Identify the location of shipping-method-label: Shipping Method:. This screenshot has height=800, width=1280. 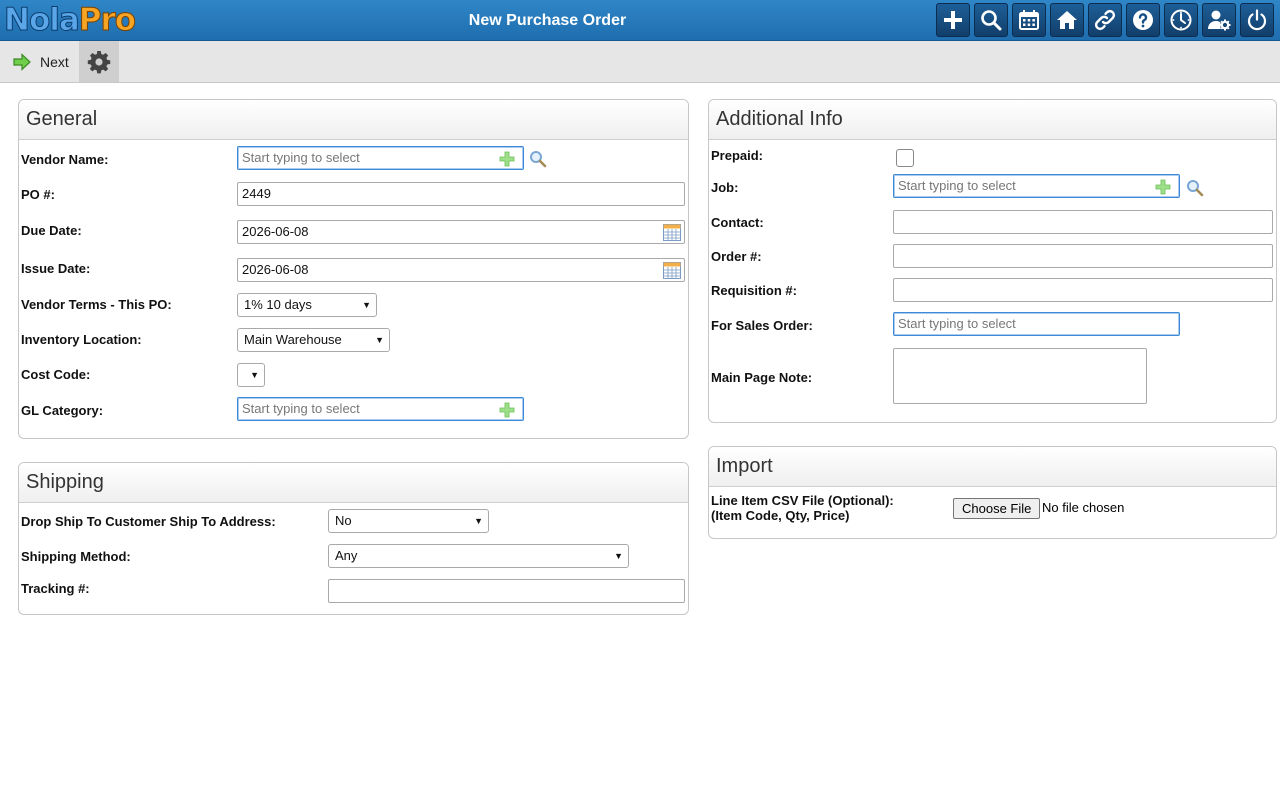
(76, 556).